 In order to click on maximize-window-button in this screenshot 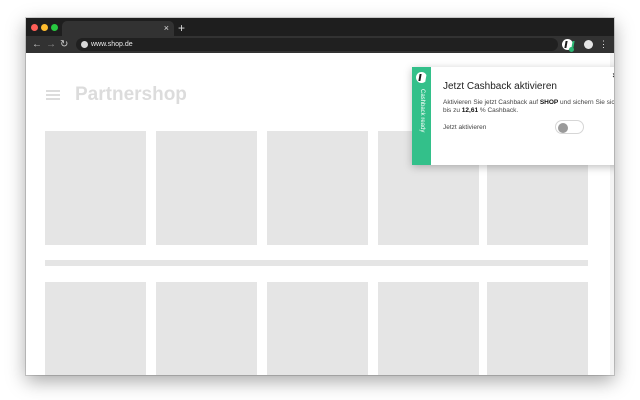, I will do `click(54, 27)`.